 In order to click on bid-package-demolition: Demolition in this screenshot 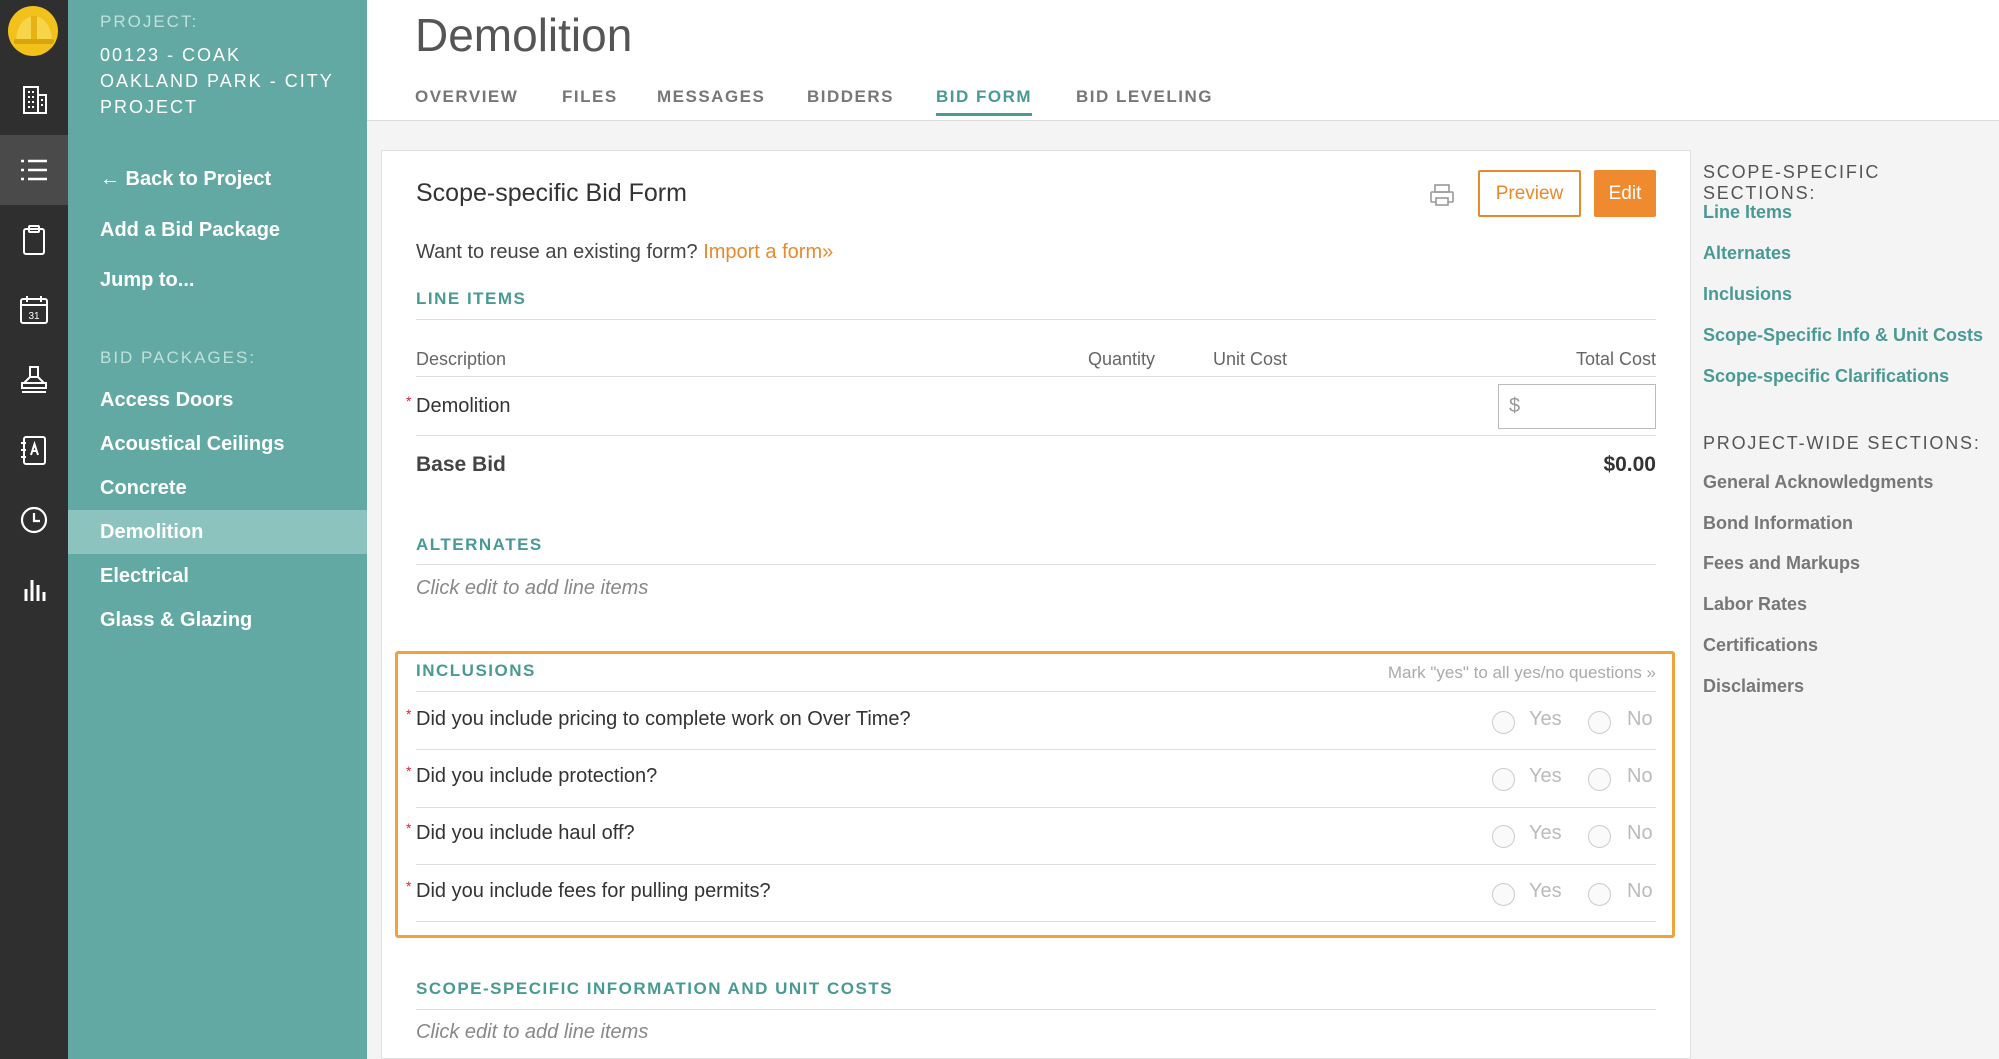, I will do `click(217, 532)`.